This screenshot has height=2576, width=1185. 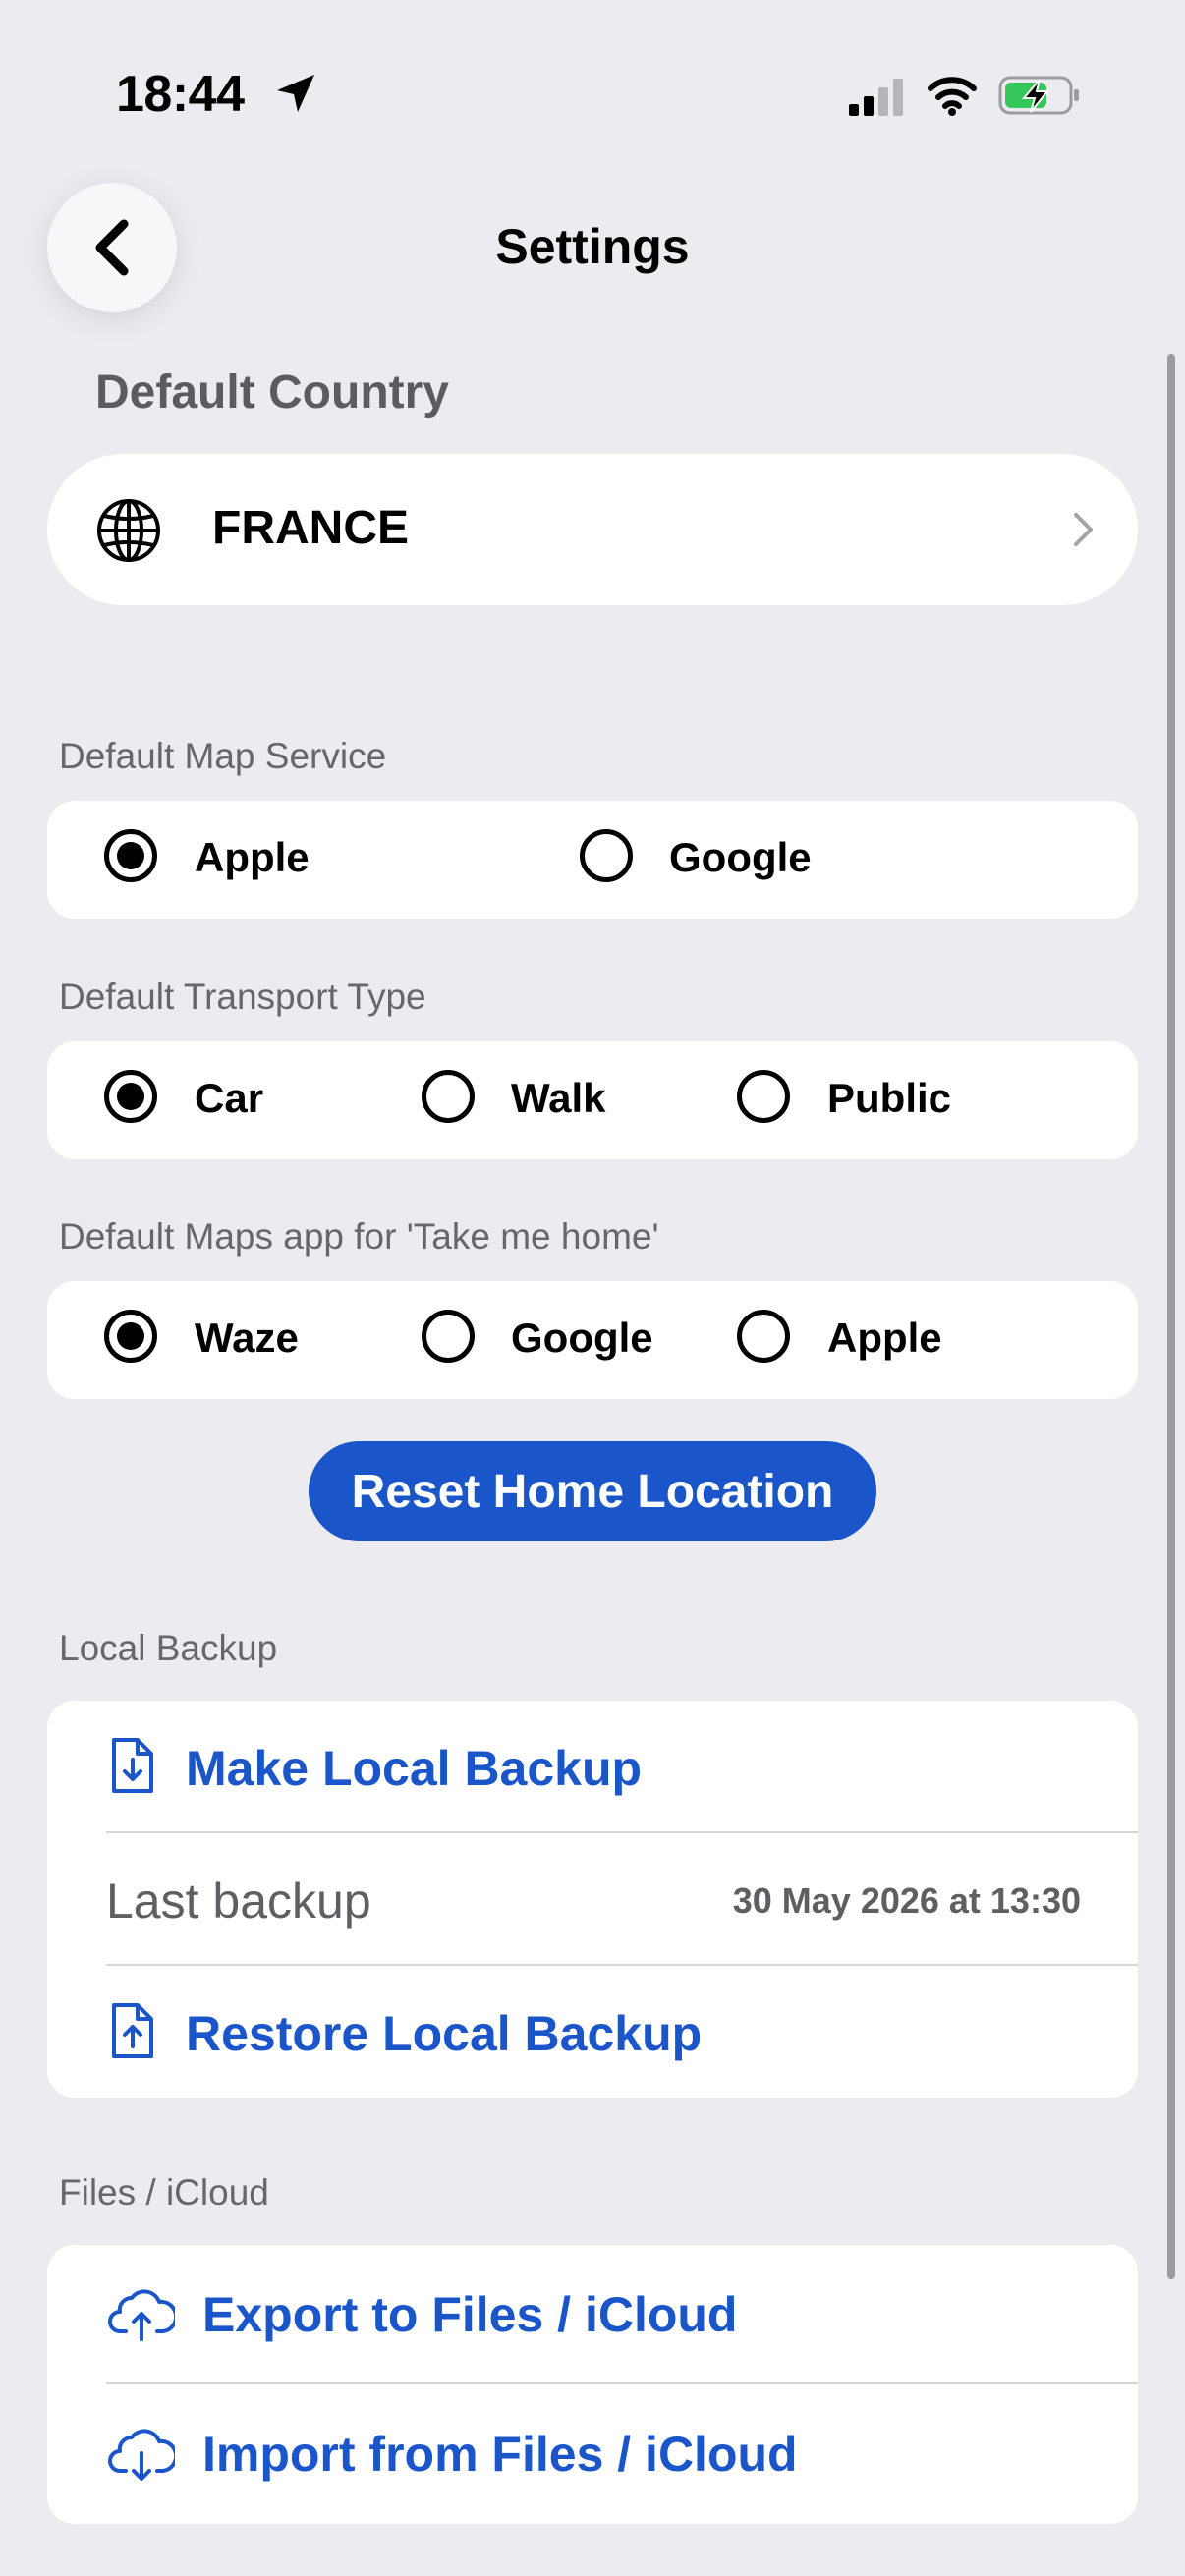 What do you see at coordinates (229, 1098) in the screenshot?
I see `option-label: Car` at bounding box center [229, 1098].